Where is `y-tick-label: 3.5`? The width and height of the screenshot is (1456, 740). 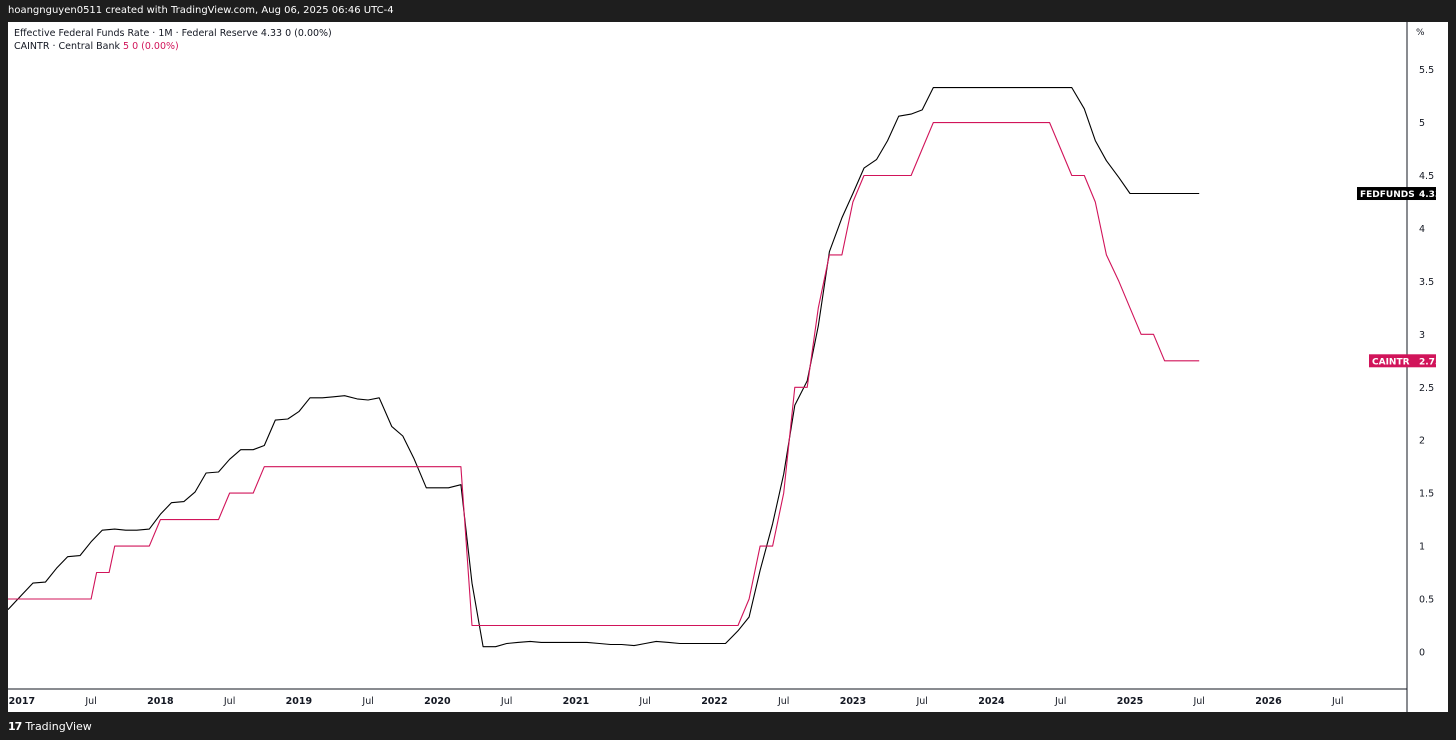
y-tick-label: 3.5 is located at coordinates (1426, 282).